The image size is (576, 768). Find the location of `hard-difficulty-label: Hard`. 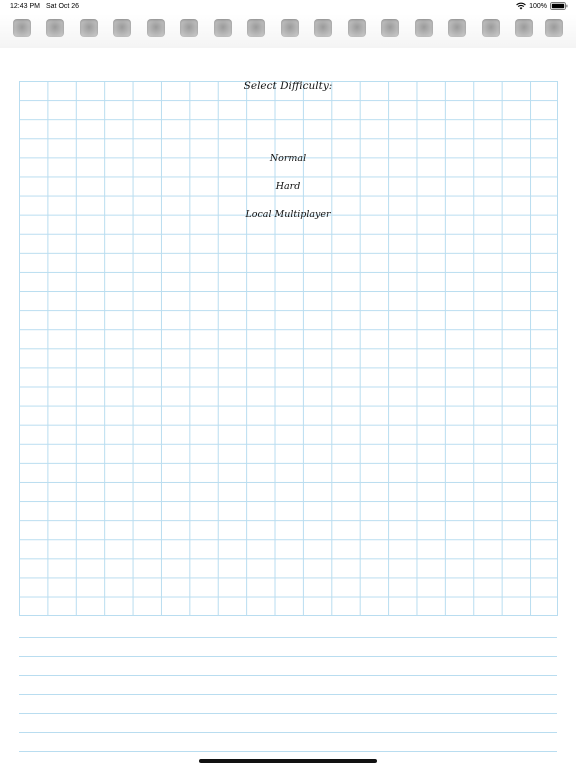

hard-difficulty-label: Hard is located at coordinates (288, 186).